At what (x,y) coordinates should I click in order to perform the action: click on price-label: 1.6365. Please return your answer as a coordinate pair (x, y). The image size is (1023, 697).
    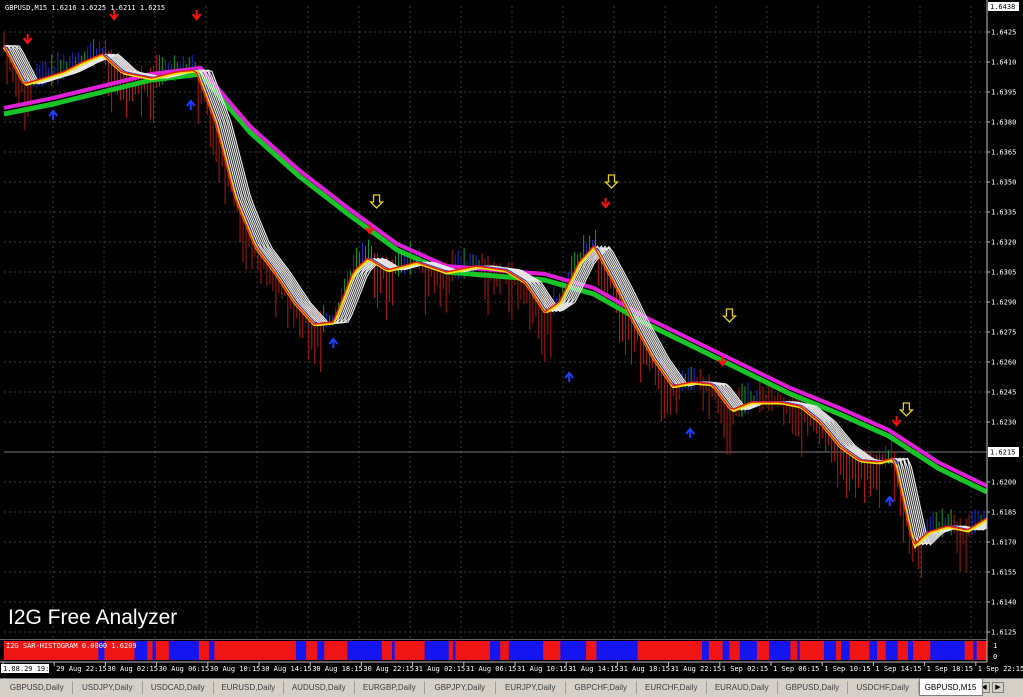
    Looking at the image, I should click on (1003, 153).